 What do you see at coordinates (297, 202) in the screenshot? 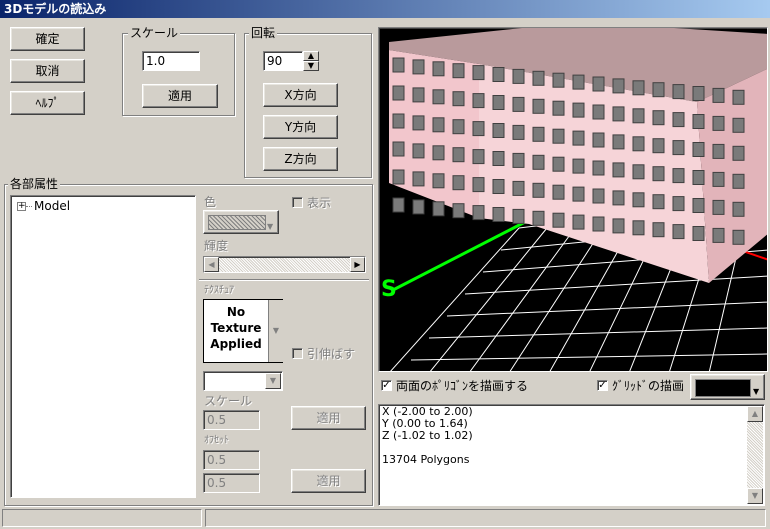
I see `show-checkbox` at bounding box center [297, 202].